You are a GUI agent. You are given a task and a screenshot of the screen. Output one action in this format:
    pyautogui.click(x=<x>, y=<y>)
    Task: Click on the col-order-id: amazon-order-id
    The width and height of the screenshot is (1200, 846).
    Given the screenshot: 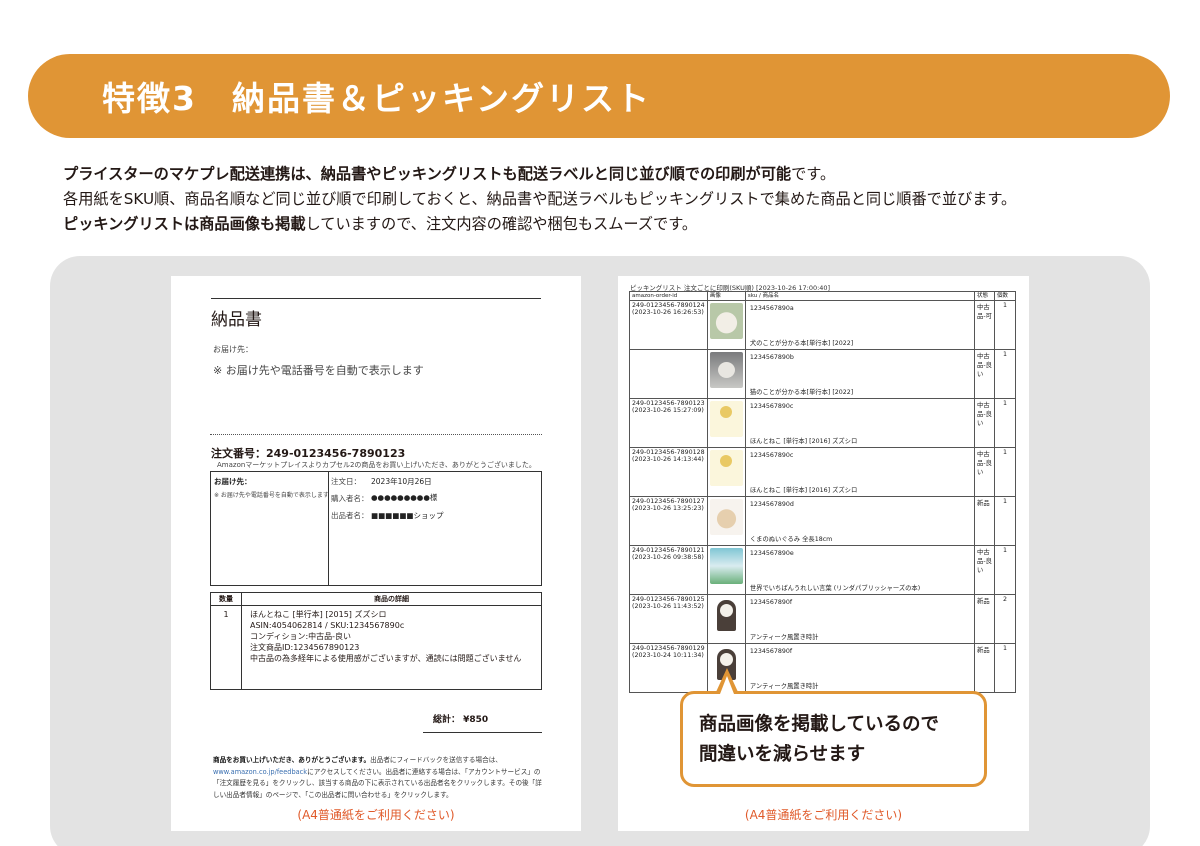 What is the action you would take?
    pyautogui.click(x=668, y=296)
    